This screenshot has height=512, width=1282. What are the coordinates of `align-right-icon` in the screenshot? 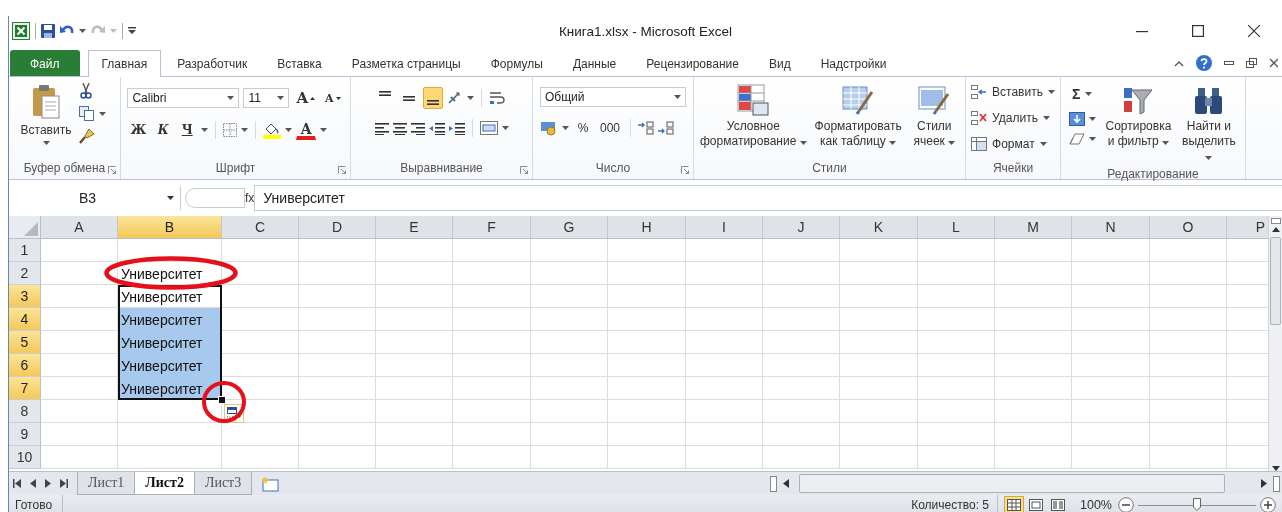 It's located at (417, 128).